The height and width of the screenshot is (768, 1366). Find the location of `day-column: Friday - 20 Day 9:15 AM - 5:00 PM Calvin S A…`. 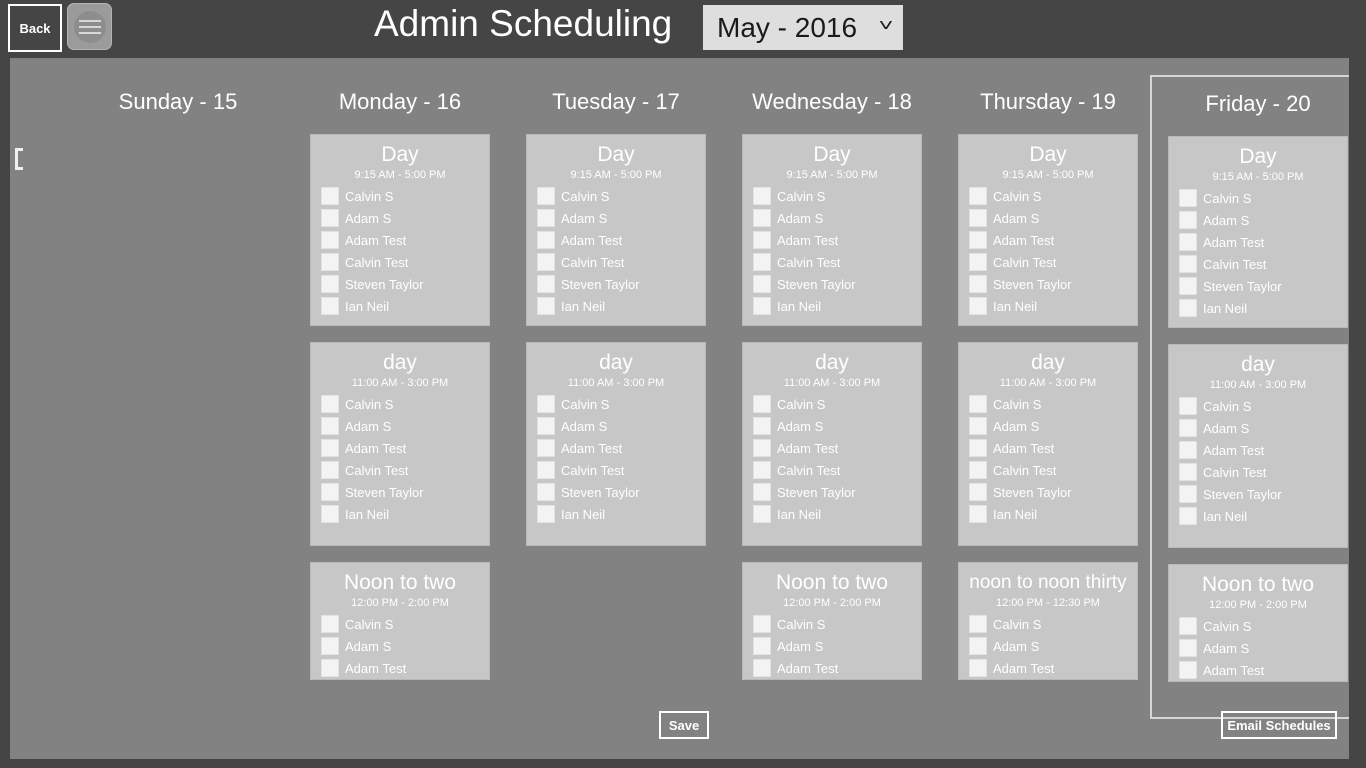

day-column: Friday - 20 Day 9:15 AM - 5:00 PM Calvin S A… is located at coordinates (1249, 397).